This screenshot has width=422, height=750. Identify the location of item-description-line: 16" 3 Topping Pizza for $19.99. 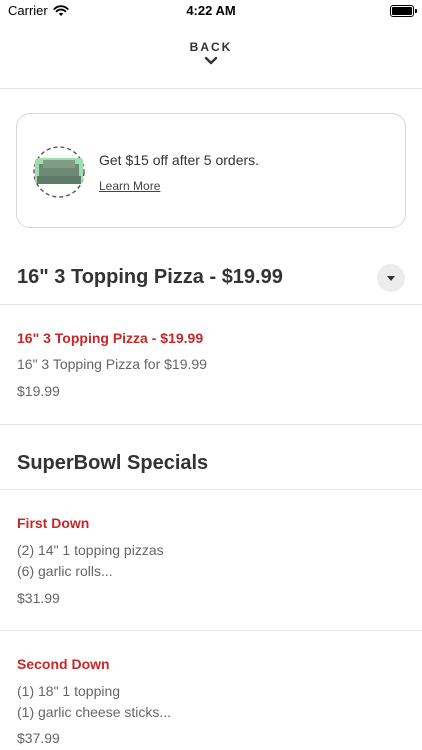
(112, 364).